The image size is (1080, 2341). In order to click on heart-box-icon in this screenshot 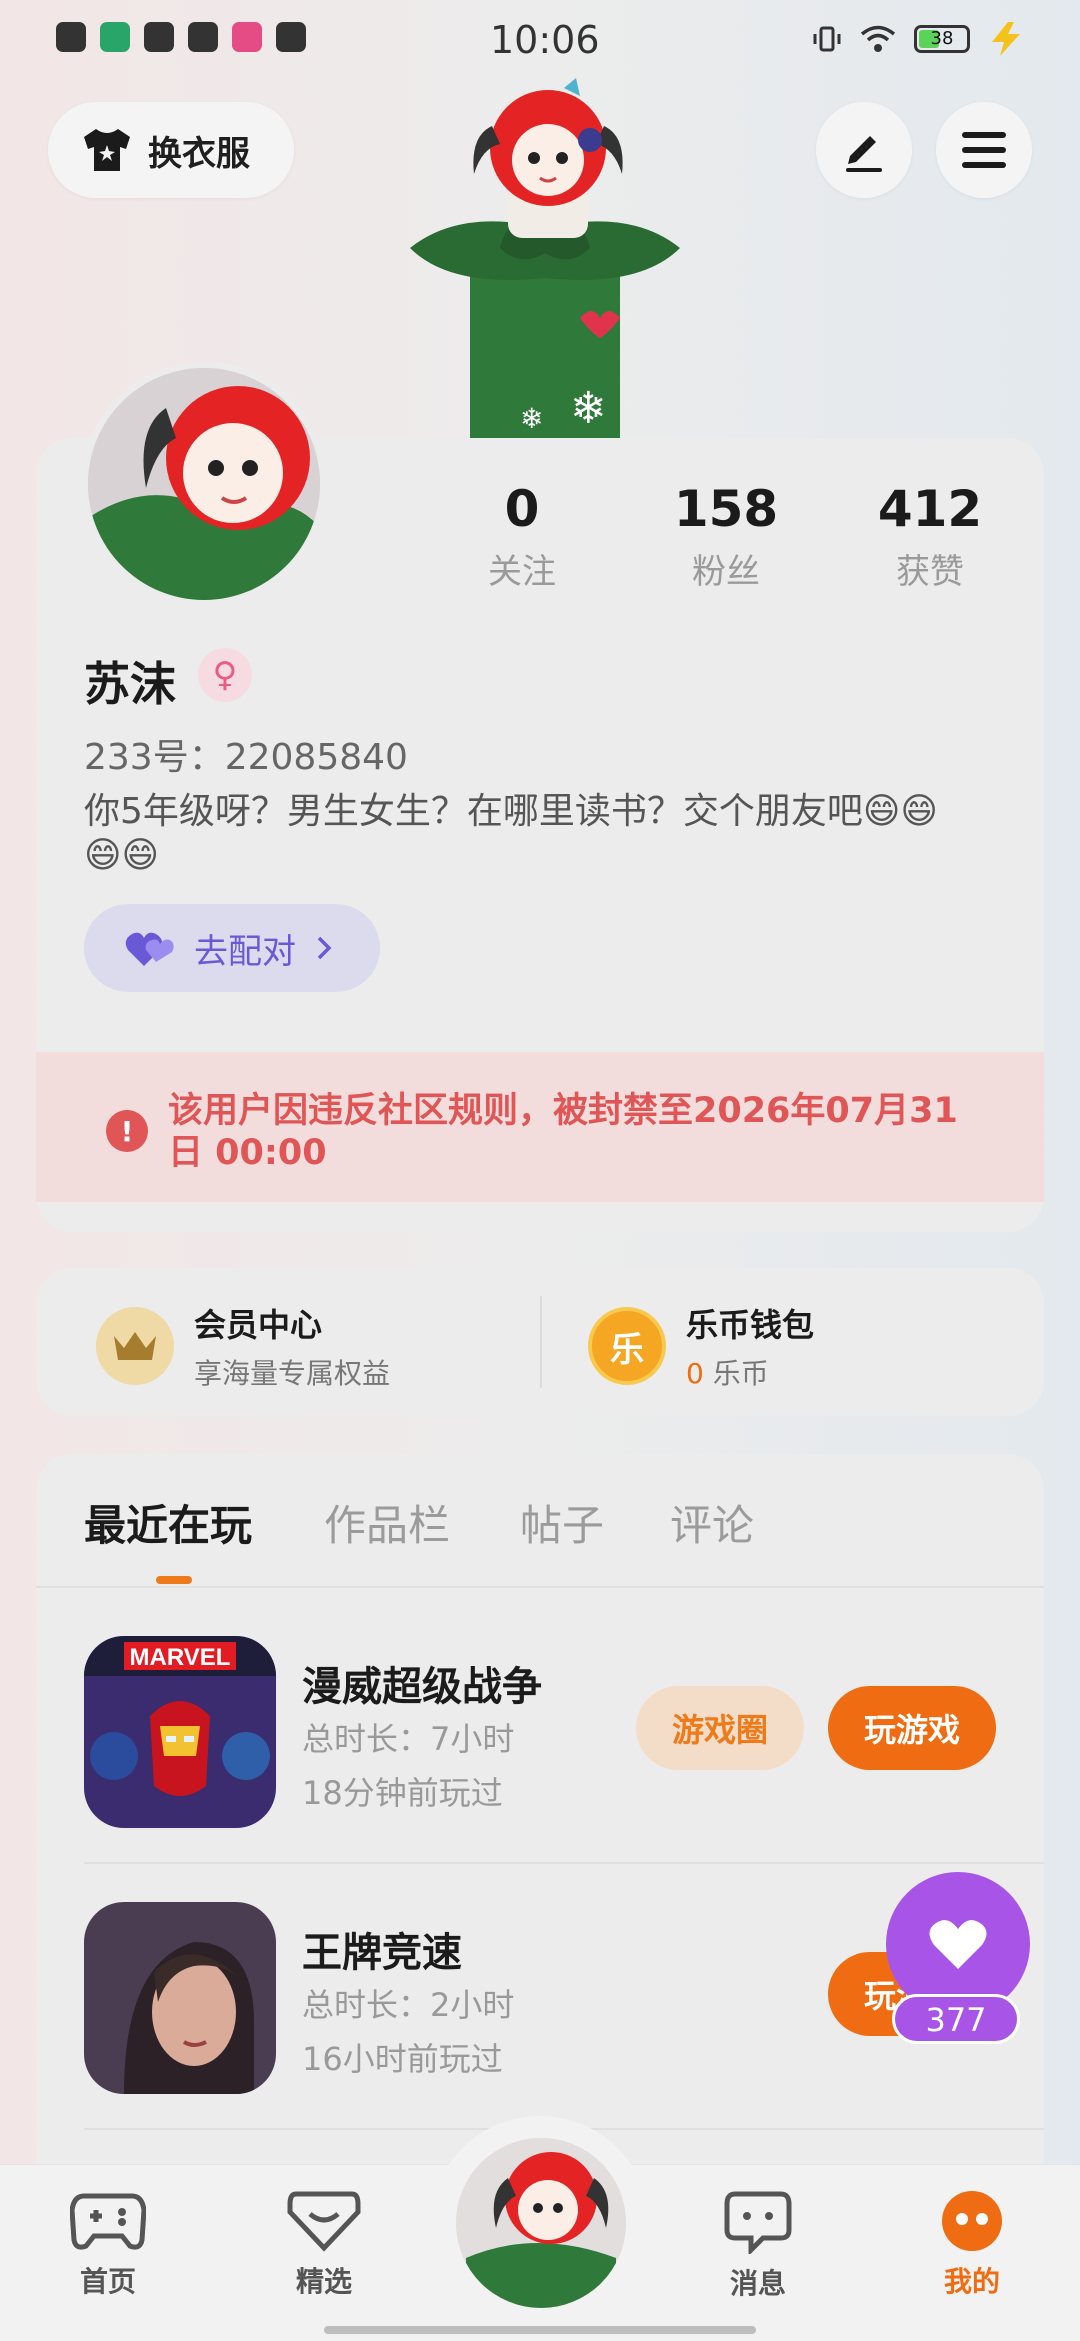, I will do `click(324, 2221)`.